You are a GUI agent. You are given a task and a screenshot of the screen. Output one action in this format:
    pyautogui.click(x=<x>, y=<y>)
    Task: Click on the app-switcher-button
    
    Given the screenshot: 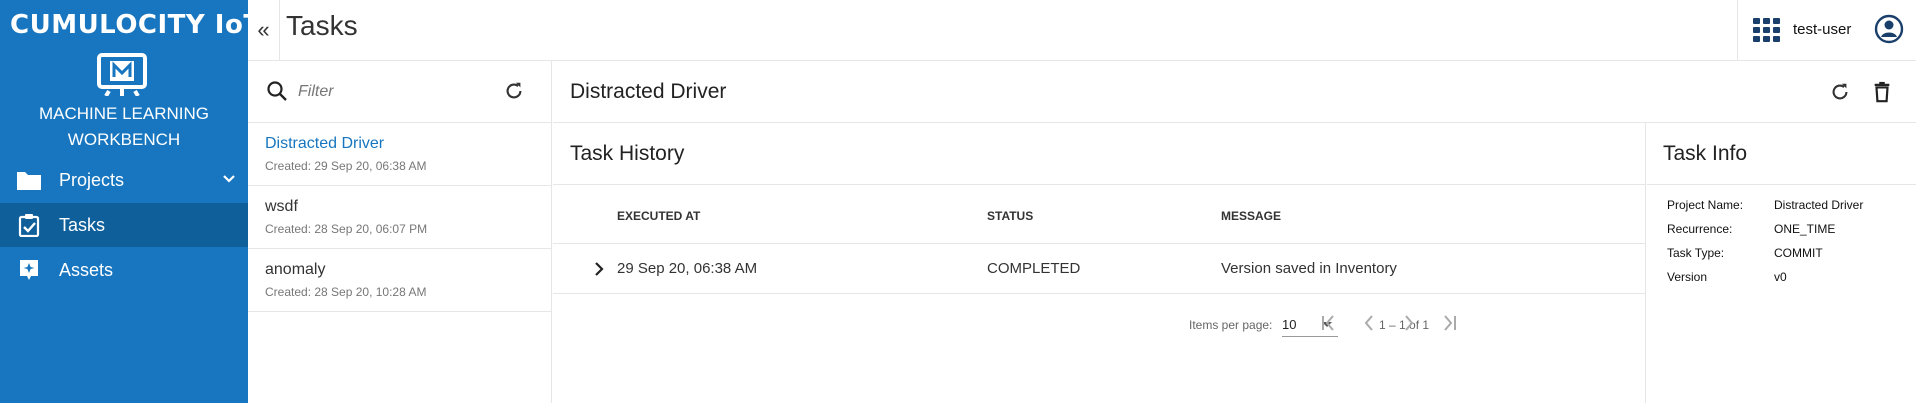 What is the action you would take?
    pyautogui.click(x=1766, y=30)
    